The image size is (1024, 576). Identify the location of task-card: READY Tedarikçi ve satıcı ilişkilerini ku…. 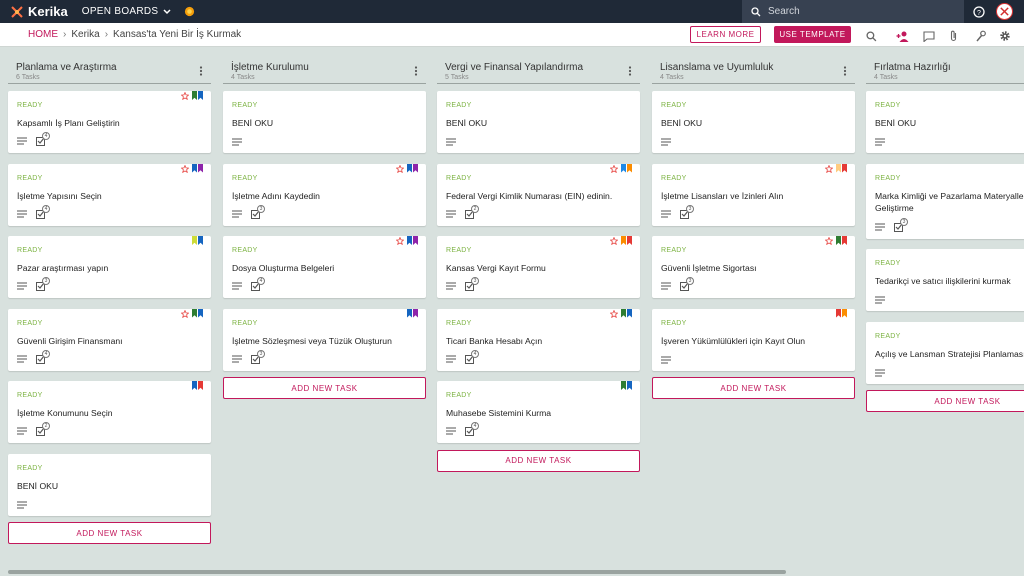
(945, 280).